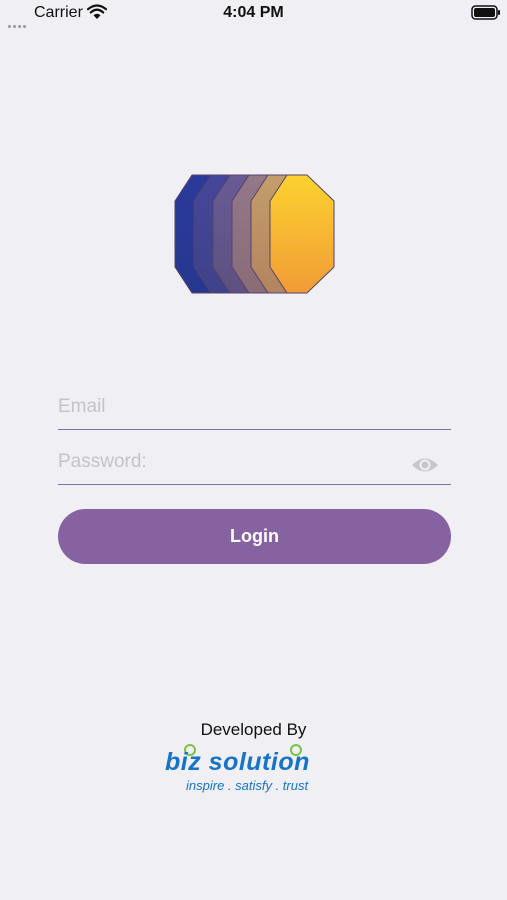 Image resolution: width=507 pixels, height=900 pixels. I want to click on developed-by-label: Developed By, so click(253, 729).